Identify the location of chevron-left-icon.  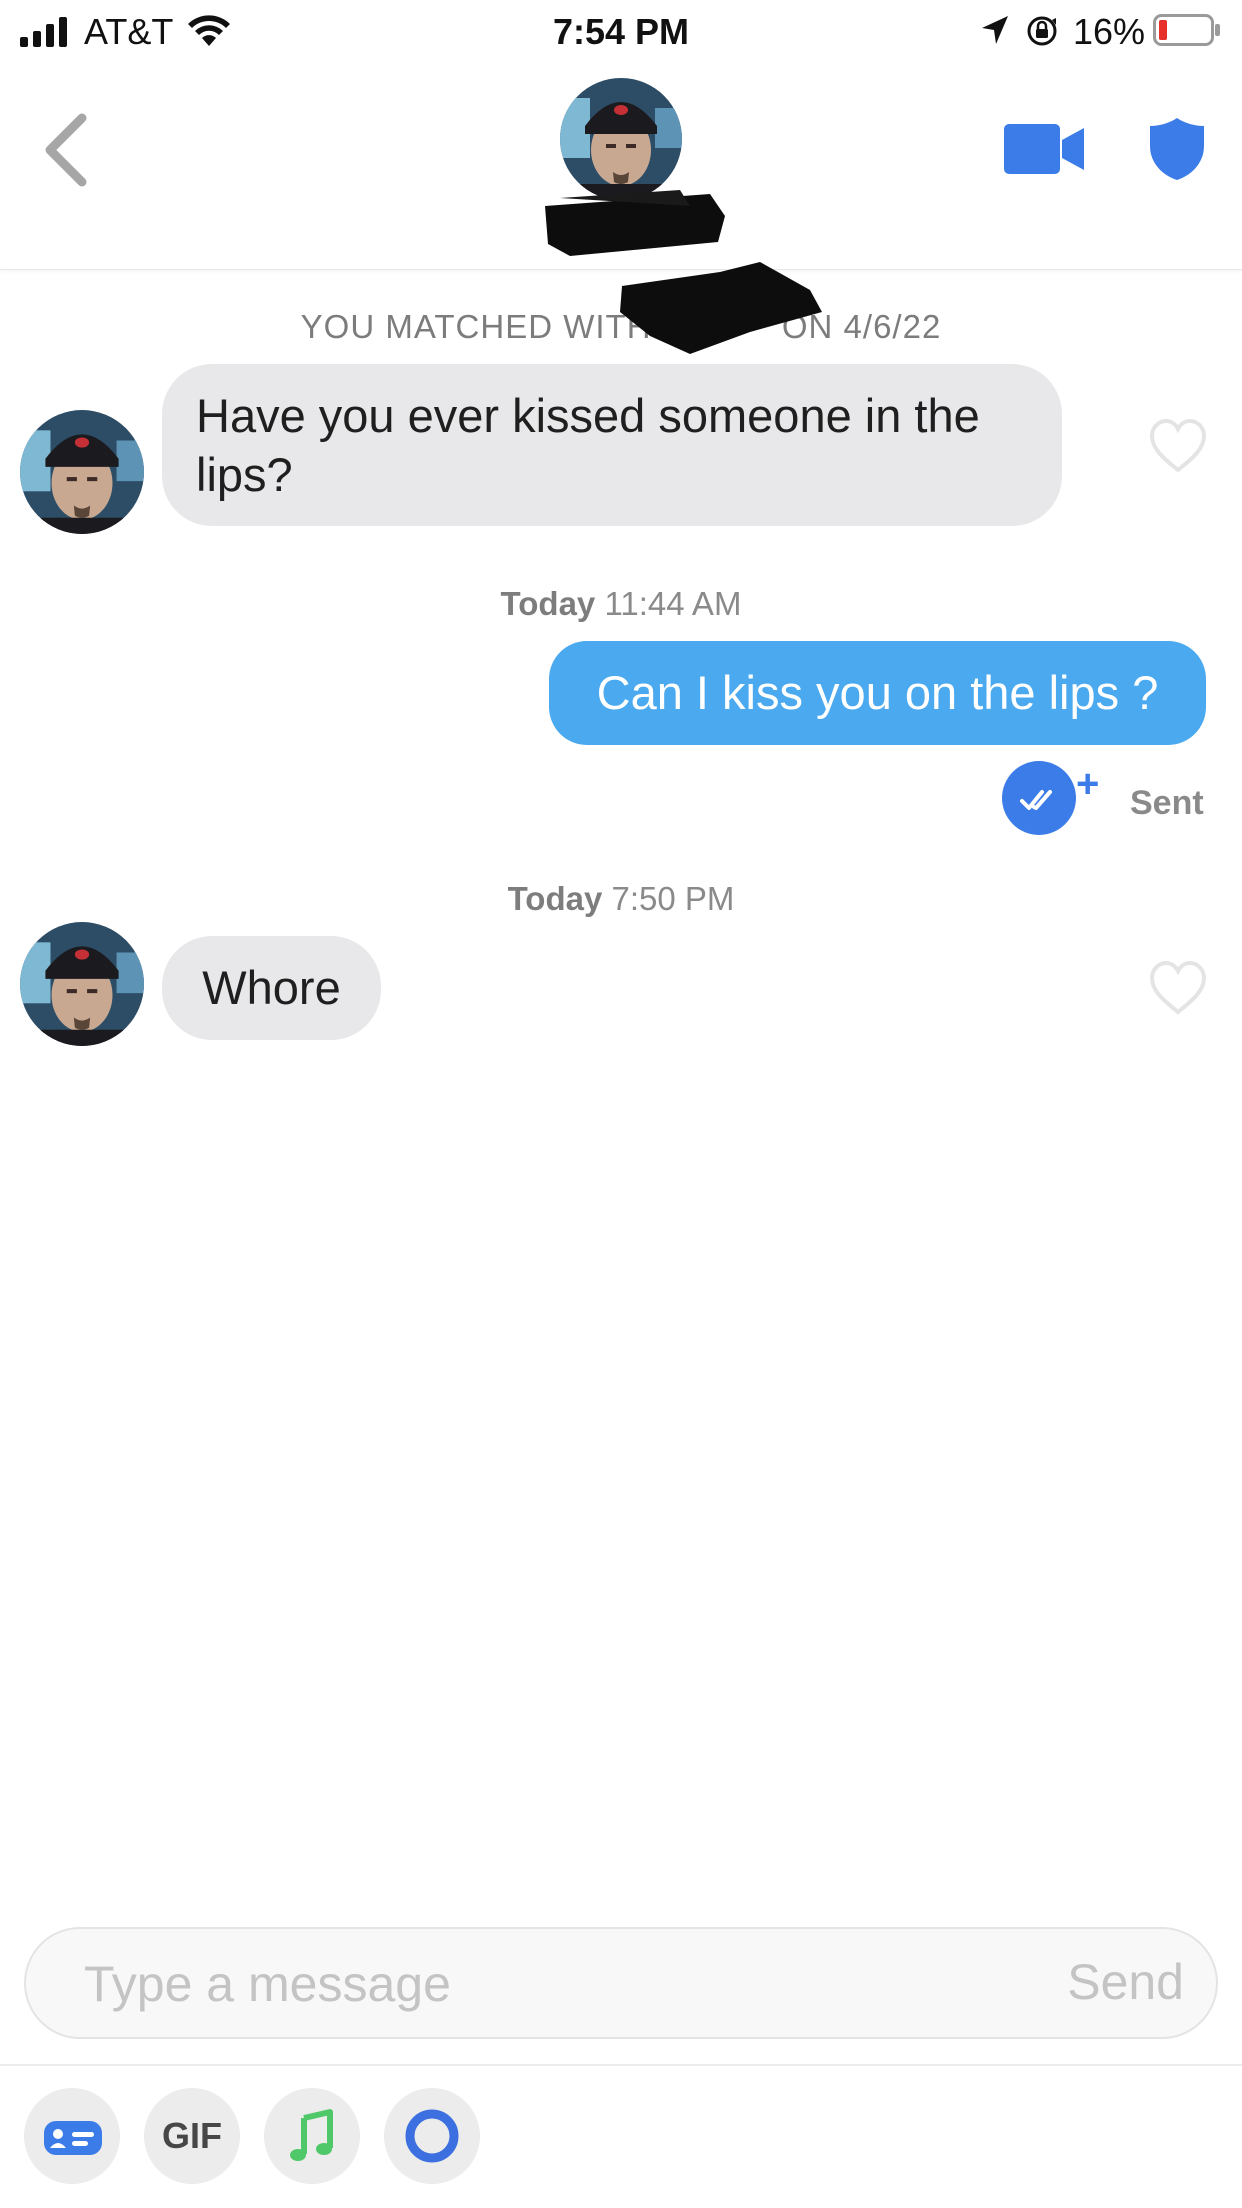
(66, 150).